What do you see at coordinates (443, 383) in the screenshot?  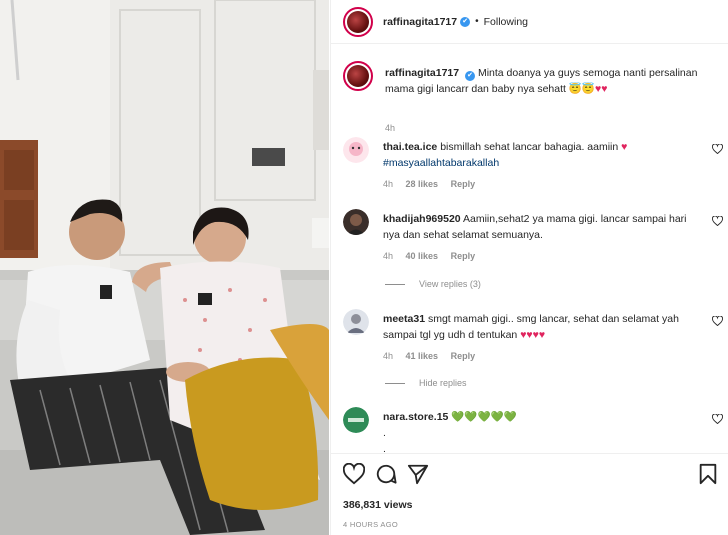 I see `hide-replies-label: Hide replies` at bounding box center [443, 383].